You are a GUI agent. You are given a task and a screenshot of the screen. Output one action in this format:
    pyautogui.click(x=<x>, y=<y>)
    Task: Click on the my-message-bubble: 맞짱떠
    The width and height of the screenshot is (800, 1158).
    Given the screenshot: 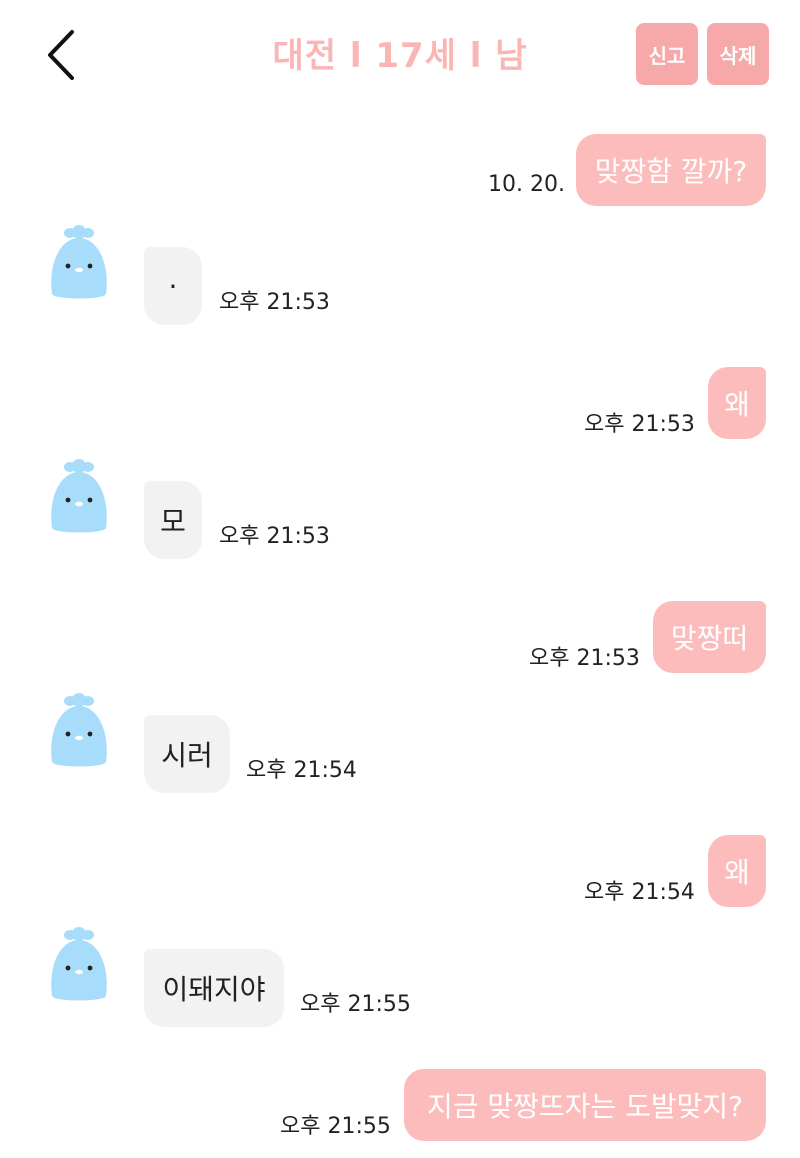 What is the action you would take?
    pyautogui.click(x=709, y=637)
    